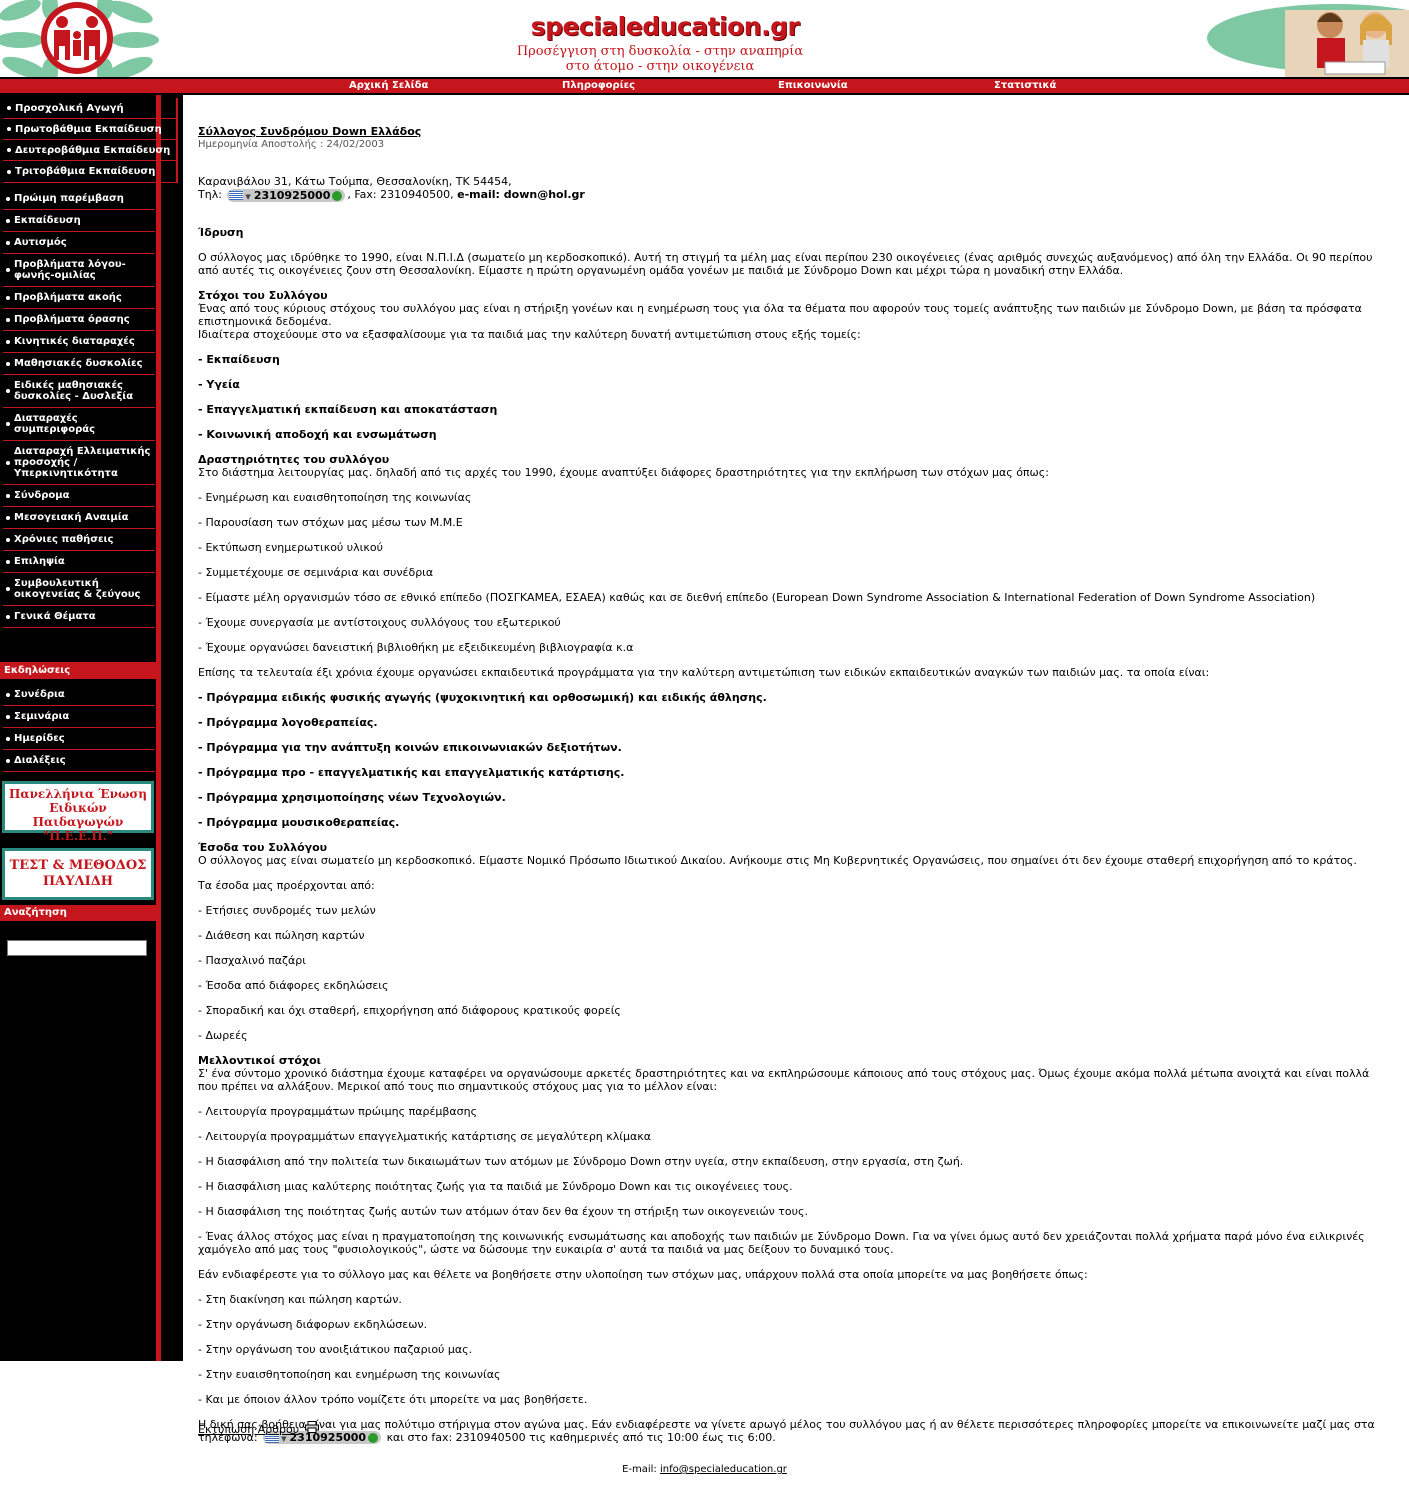 Image resolution: width=1409 pixels, height=1488 pixels. What do you see at coordinates (79, 496) in the screenshot?
I see `sidebar-item-syndromes: Σύνδρομα` at bounding box center [79, 496].